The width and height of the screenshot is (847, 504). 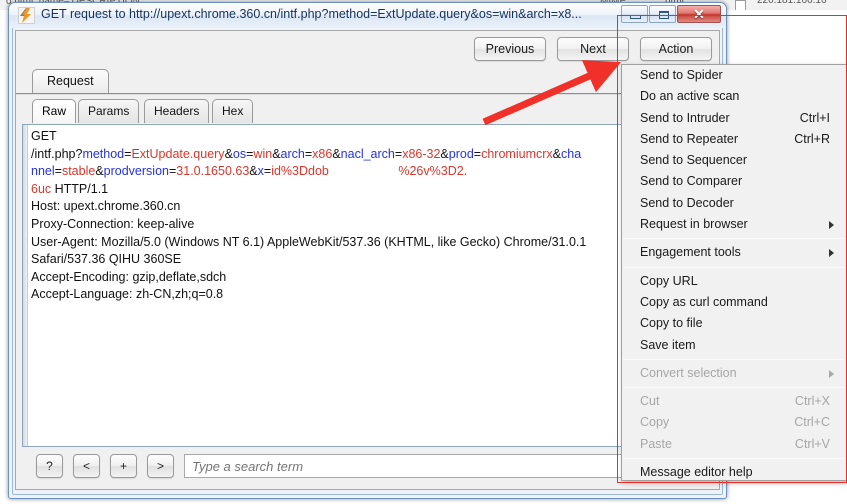 What do you see at coordinates (655, 422) in the screenshot?
I see `menu-item-label: Copy` at bounding box center [655, 422].